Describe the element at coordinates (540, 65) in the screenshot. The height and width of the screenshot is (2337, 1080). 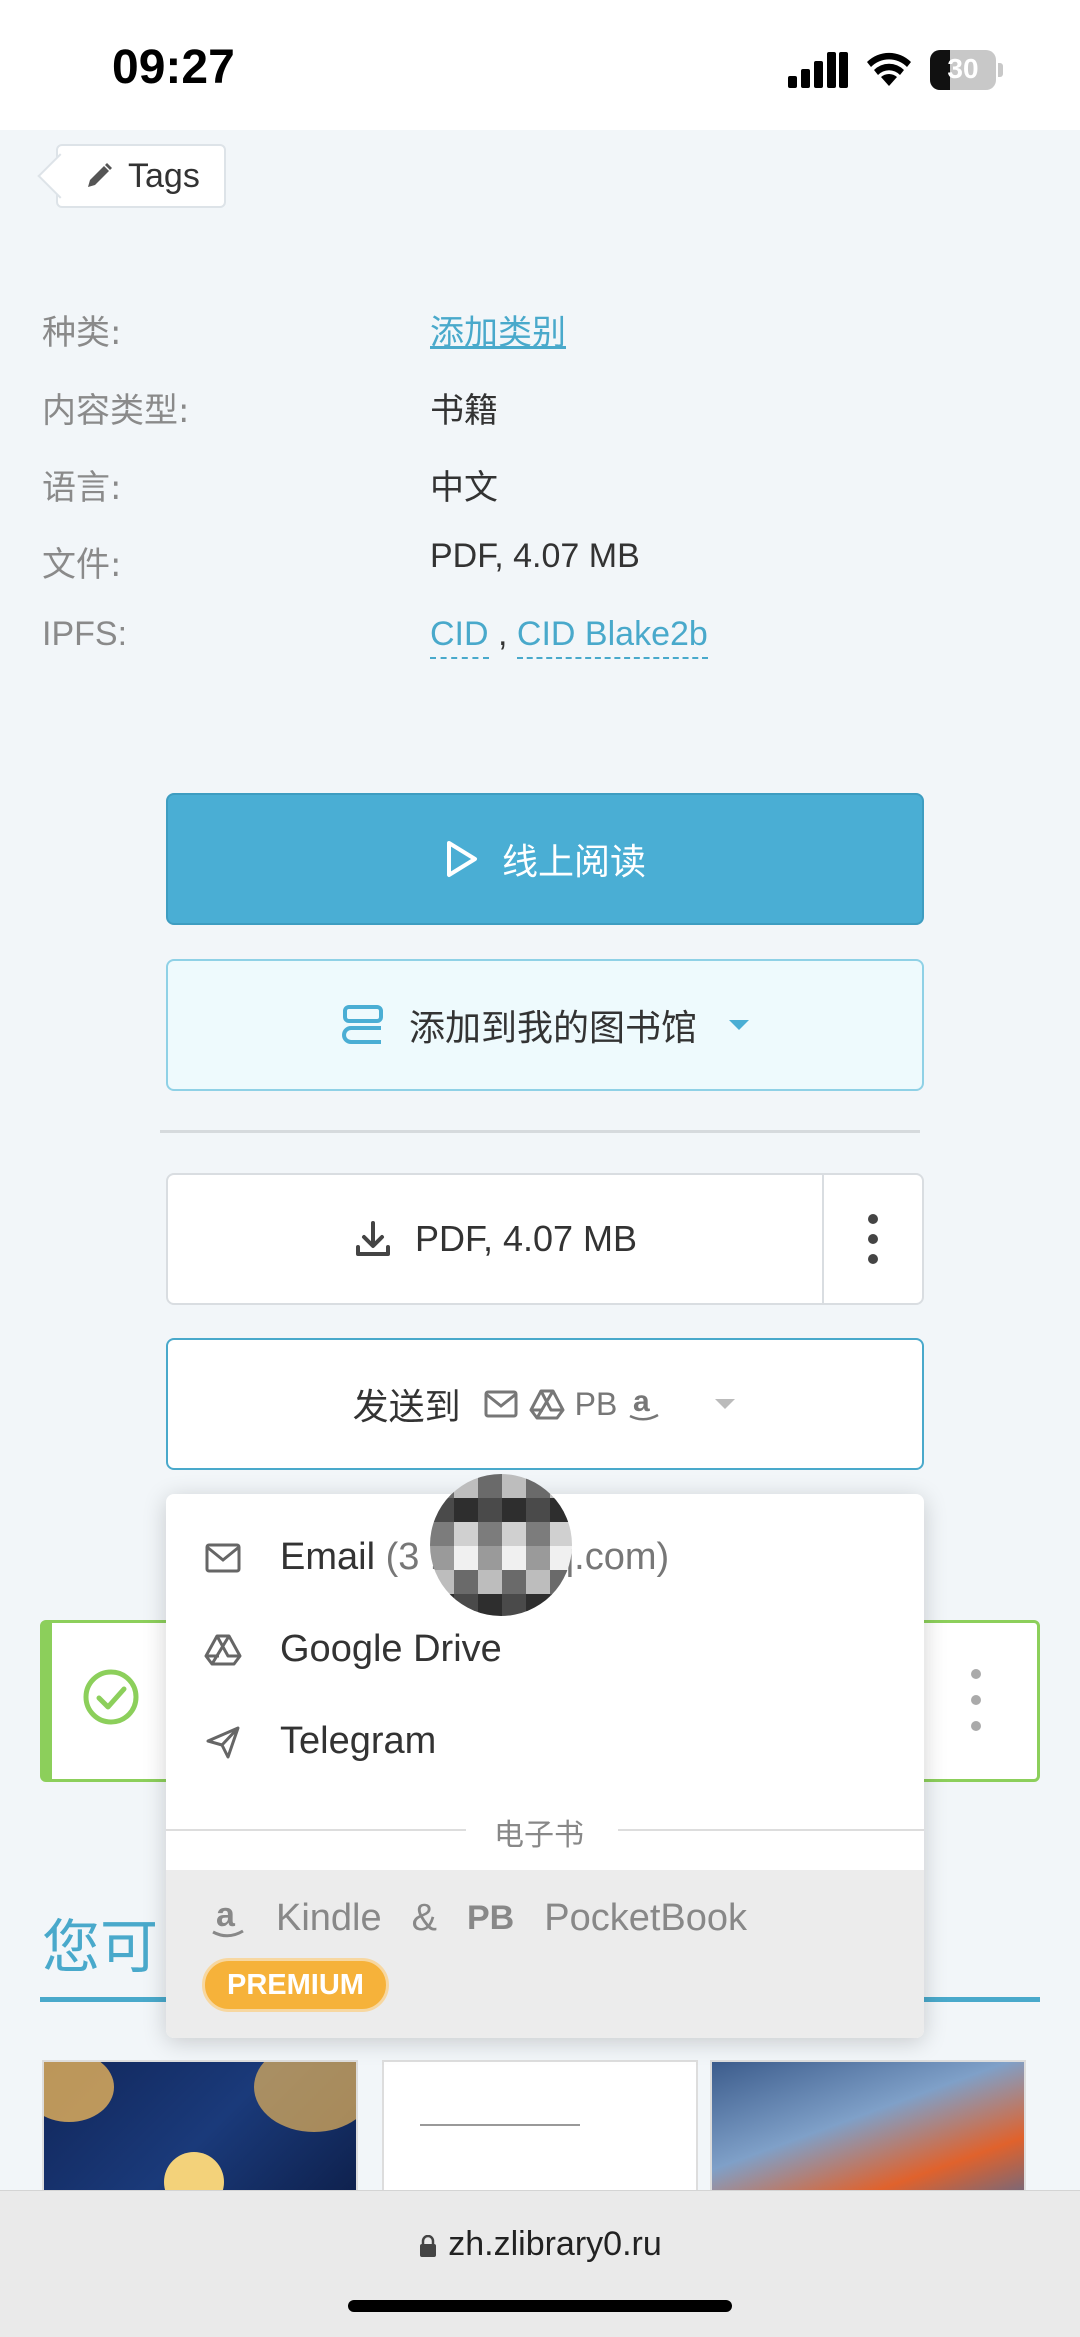
I see `status-bar: 09:27 30` at that location.